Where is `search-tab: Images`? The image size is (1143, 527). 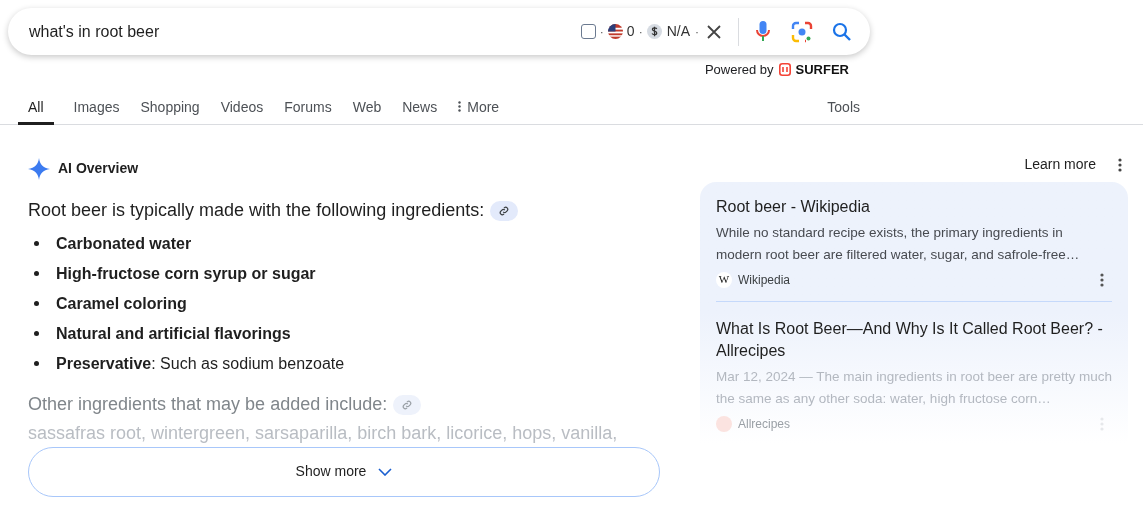 search-tab: Images is located at coordinates (96, 110).